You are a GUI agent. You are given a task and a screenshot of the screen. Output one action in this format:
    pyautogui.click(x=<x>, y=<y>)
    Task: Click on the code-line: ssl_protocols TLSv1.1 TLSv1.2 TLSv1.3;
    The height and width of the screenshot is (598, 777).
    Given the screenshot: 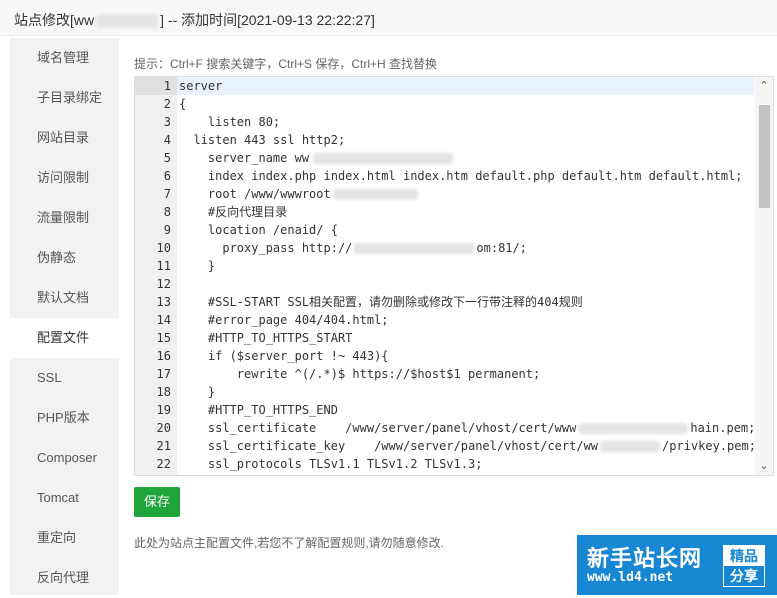 What is the action you would take?
    pyautogui.click(x=331, y=464)
    